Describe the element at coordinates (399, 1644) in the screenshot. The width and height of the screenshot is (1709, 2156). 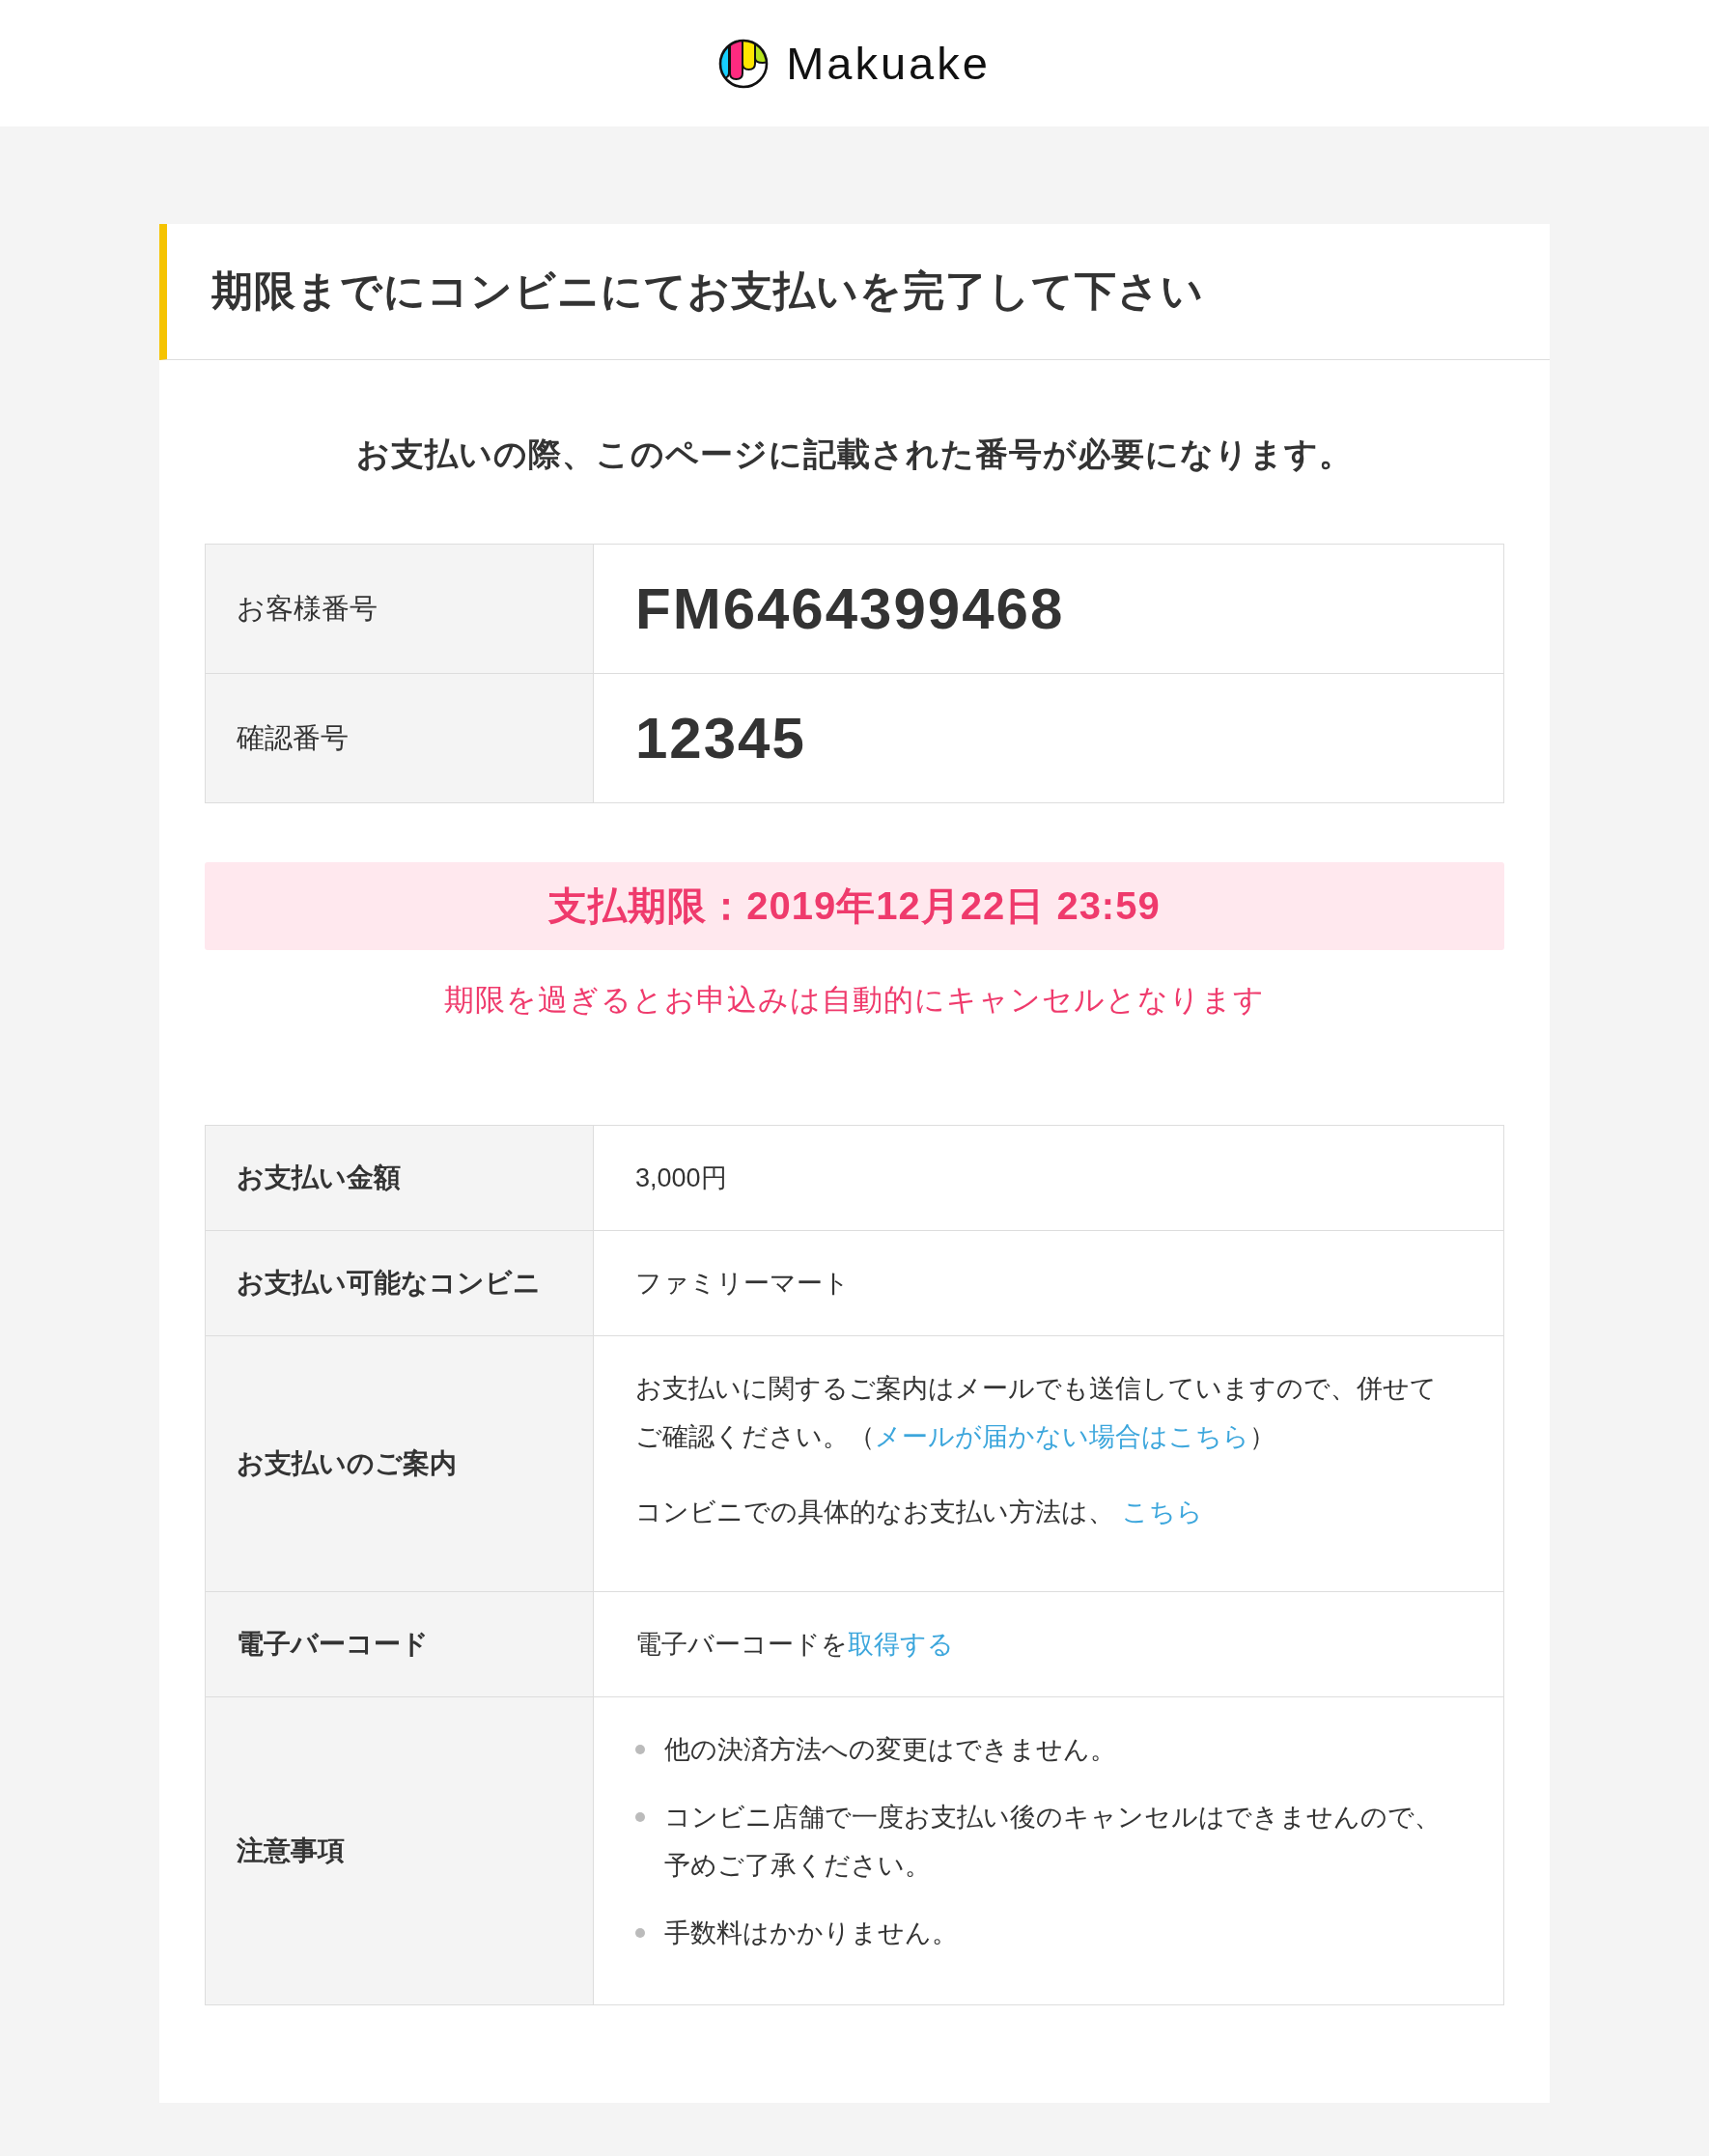
I see `label-cell: 電子バーコード` at that location.